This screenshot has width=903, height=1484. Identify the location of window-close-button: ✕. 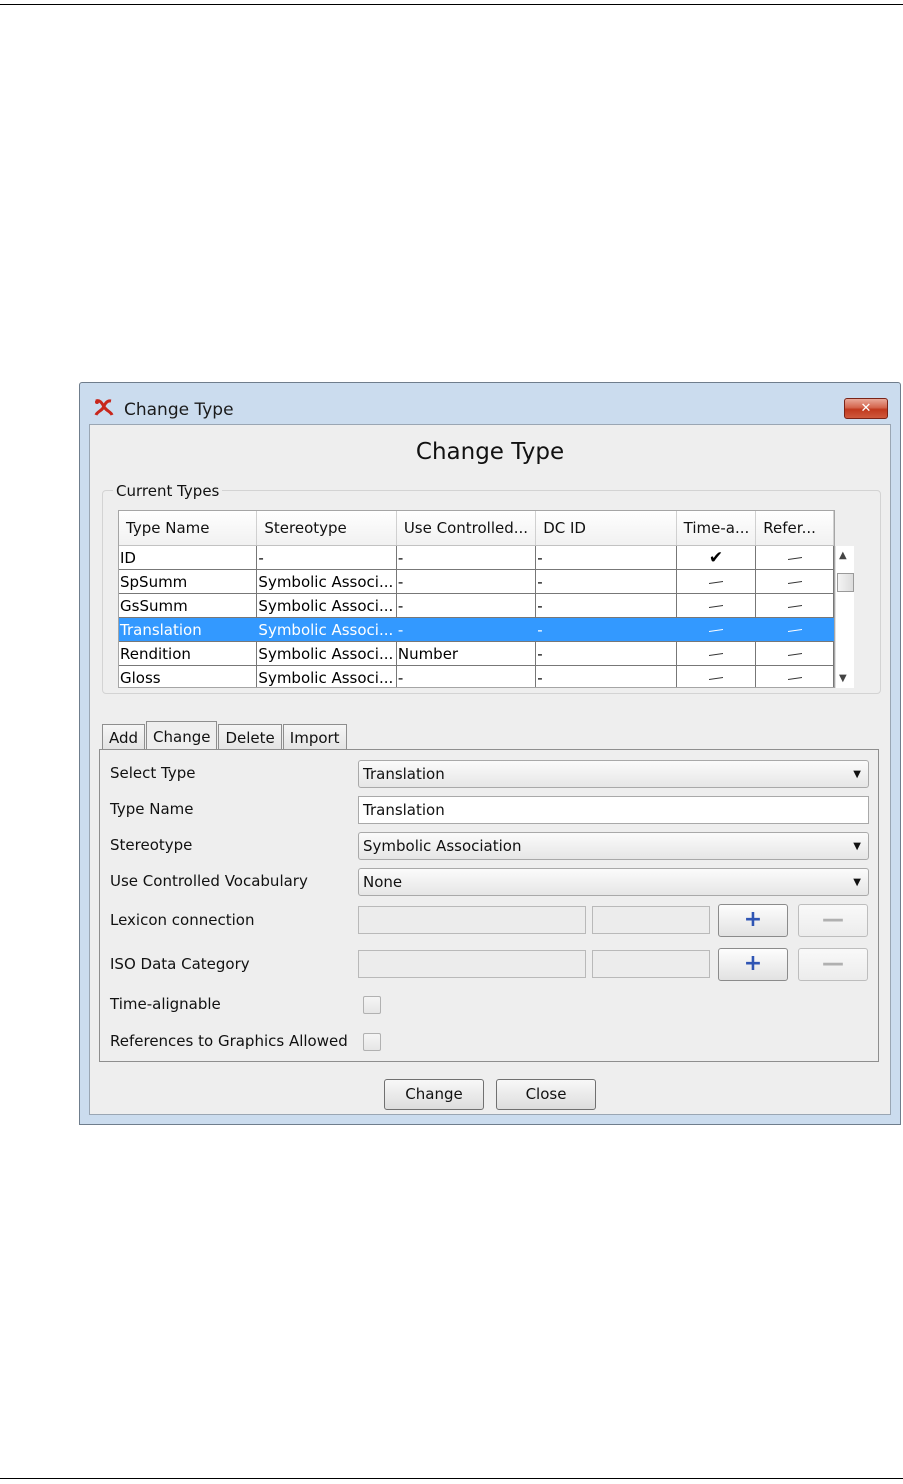
(866, 408).